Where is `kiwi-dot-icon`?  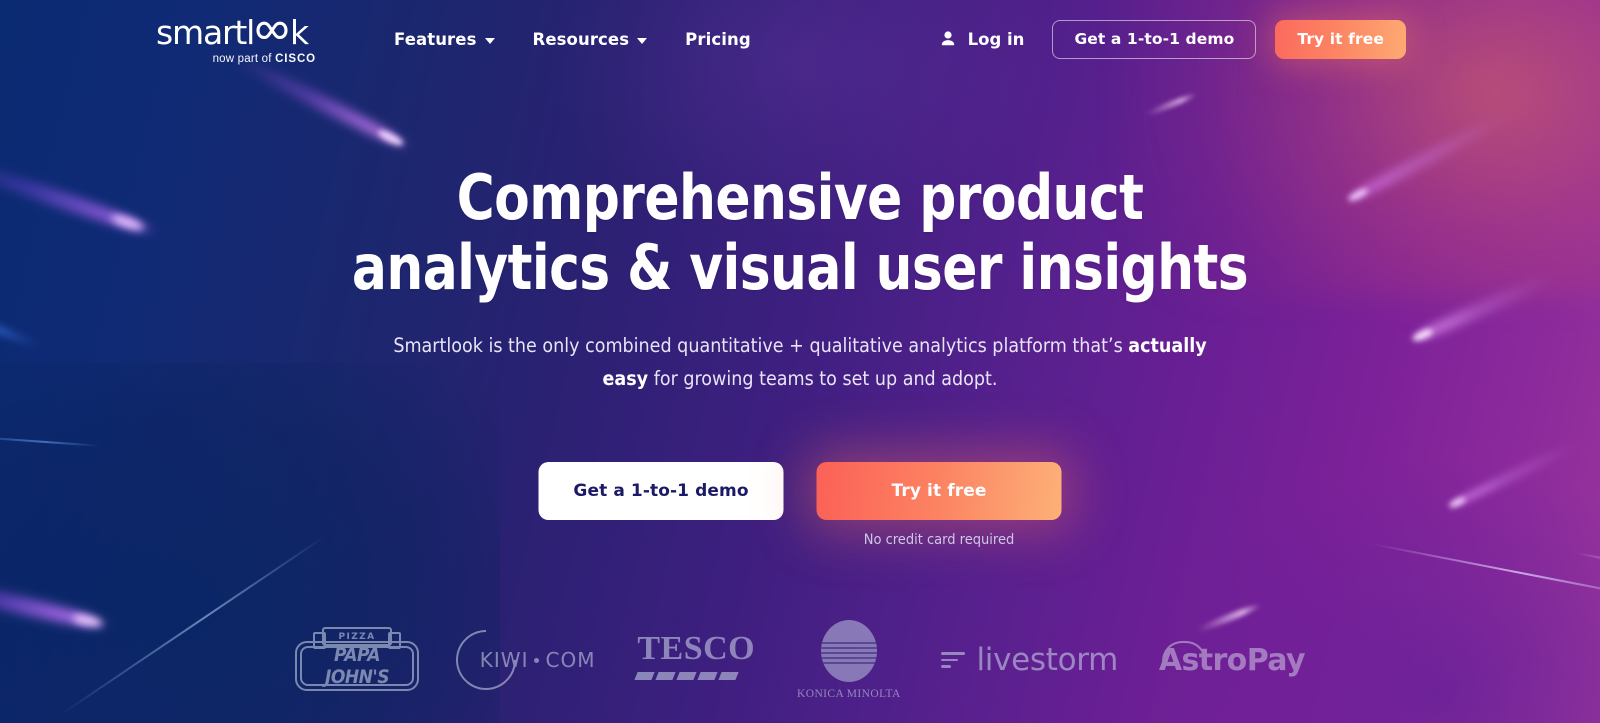 kiwi-dot-icon is located at coordinates (537, 660).